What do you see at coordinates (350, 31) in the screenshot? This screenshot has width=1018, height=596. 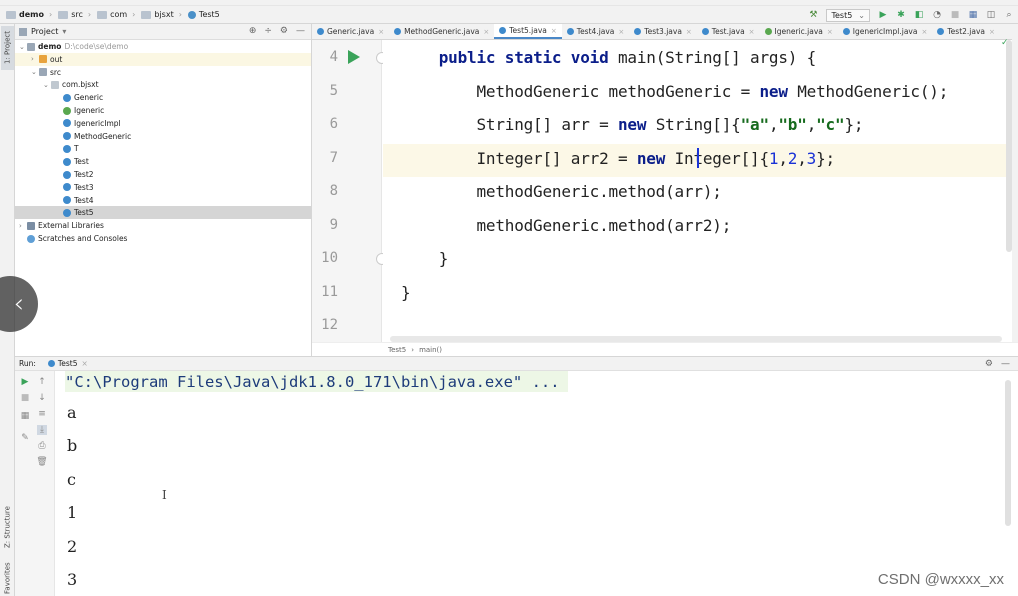 I see `tab-generic-java: Generic.java ×` at bounding box center [350, 31].